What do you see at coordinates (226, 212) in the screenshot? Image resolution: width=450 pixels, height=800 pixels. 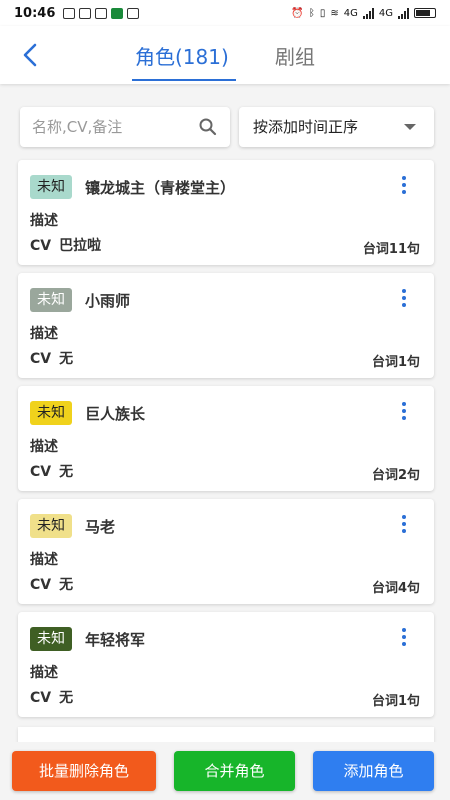 I see `role-card: 未知 镶龙城主（青楼堂主） 描述 CV 巴拉啦 台词11句` at bounding box center [226, 212].